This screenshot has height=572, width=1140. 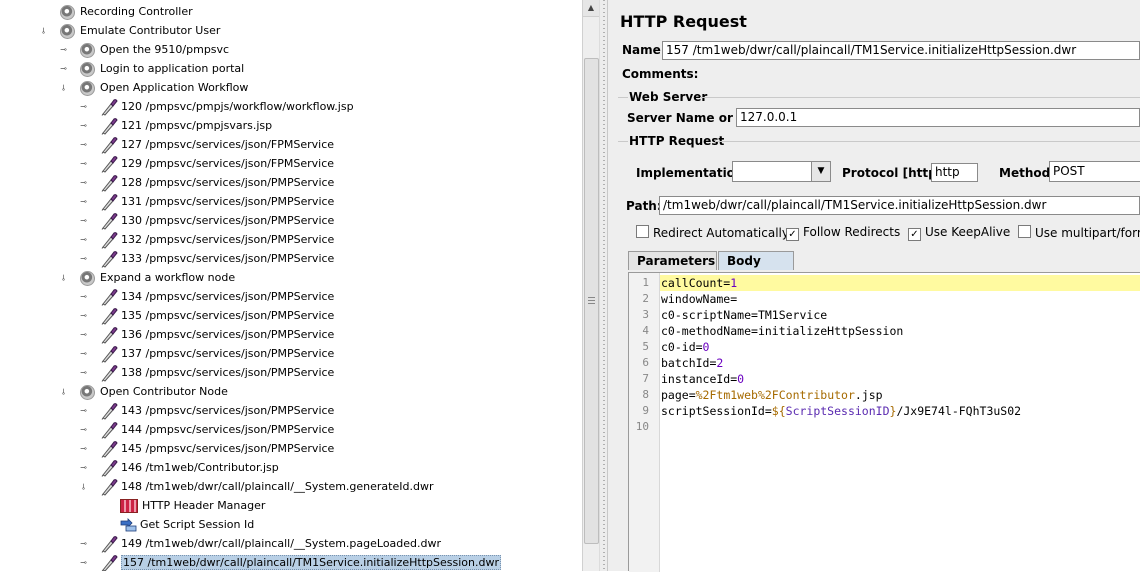 I want to click on scroll-up-icon: ▲, so click(x=591, y=8).